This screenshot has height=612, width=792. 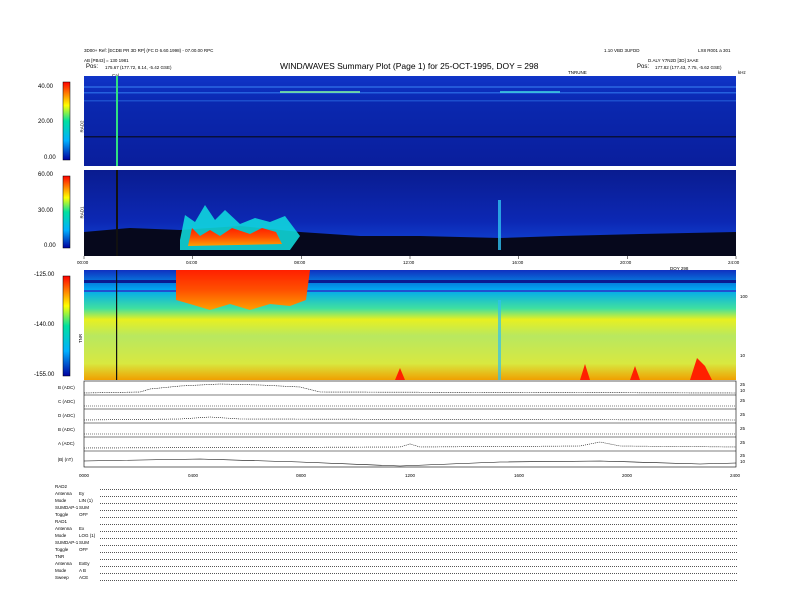 I want to click on status-value: LOG (1), so click(x=87, y=535).